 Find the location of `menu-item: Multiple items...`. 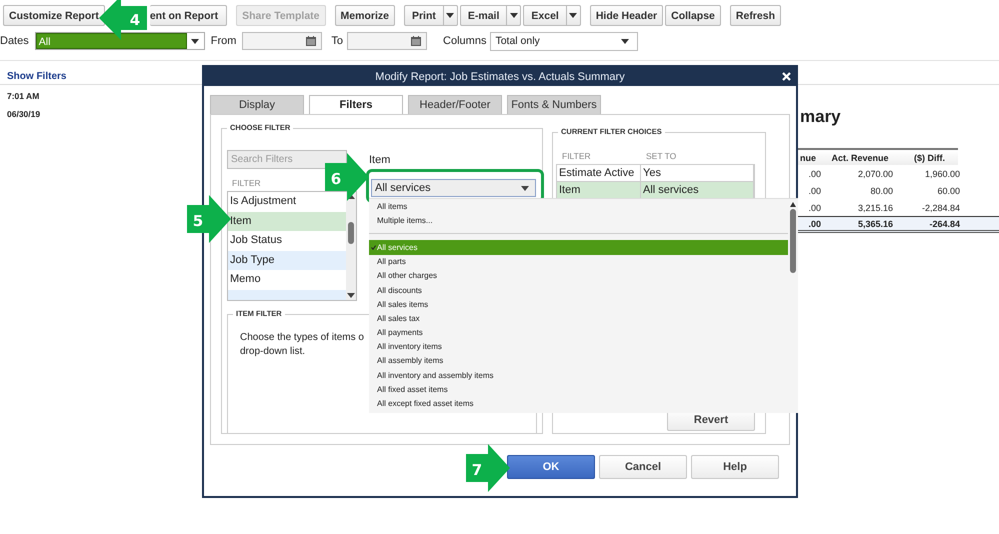

menu-item: Multiple items... is located at coordinates (578, 220).